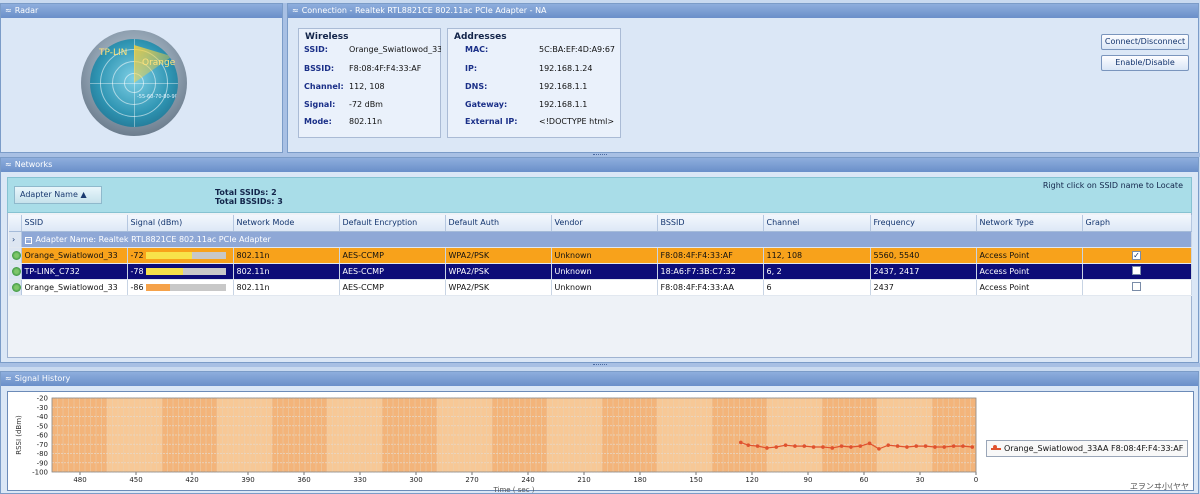 The width and height of the screenshot is (1200, 494). Describe the element at coordinates (180, 223) in the screenshot. I see `column-header-signal: Signal (dBm)` at that location.